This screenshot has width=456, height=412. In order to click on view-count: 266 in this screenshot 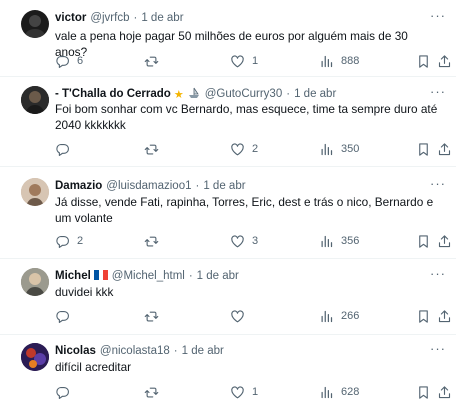, I will do `click(350, 316)`.